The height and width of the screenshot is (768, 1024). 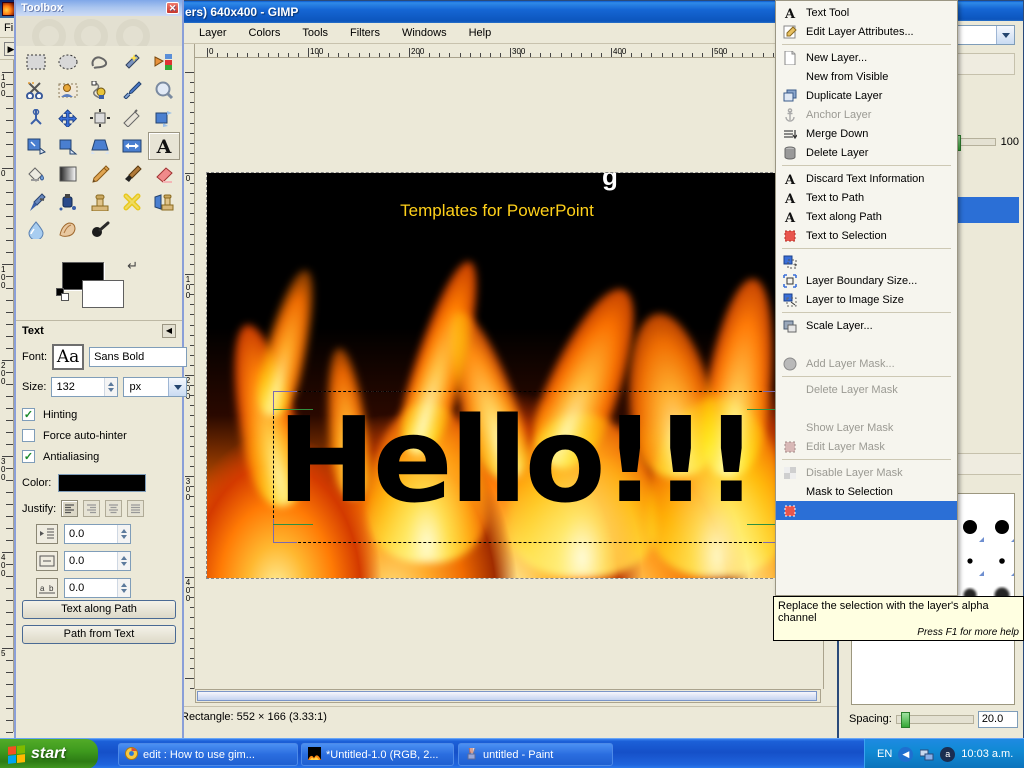 What do you see at coordinates (136, 508) in the screenshot?
I see `justify-fill-button` at bounding box center [136, 508].